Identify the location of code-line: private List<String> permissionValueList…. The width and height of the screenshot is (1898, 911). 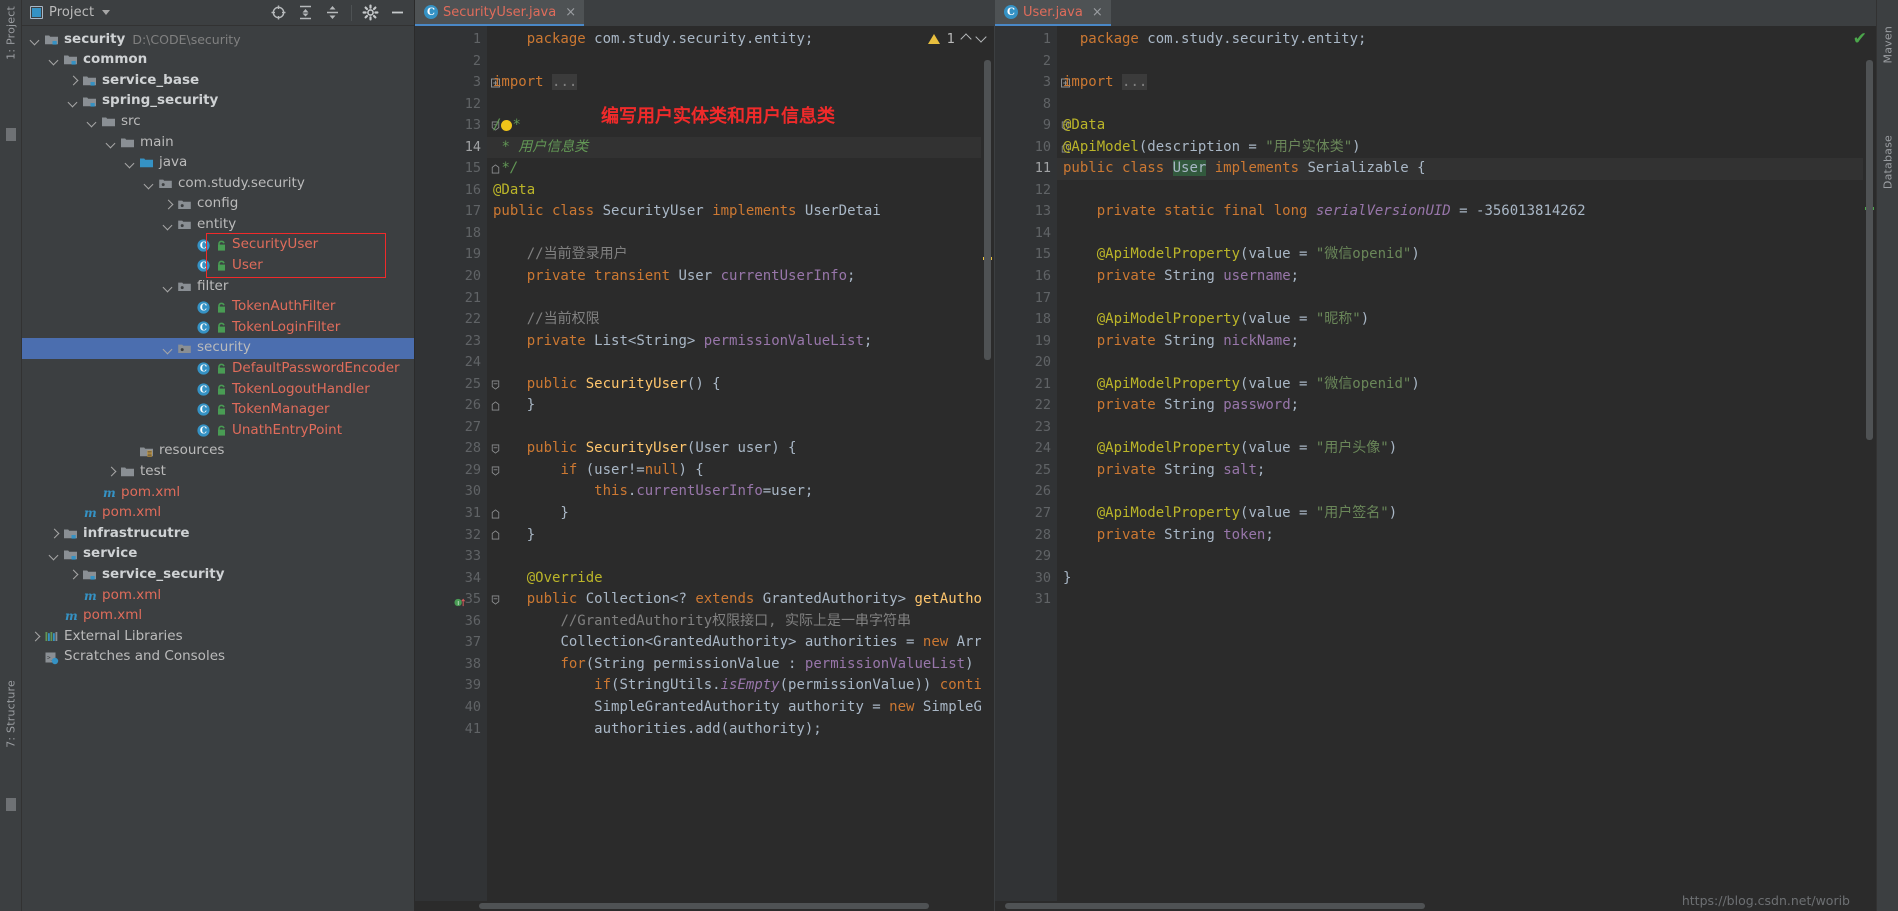
(740, 342).